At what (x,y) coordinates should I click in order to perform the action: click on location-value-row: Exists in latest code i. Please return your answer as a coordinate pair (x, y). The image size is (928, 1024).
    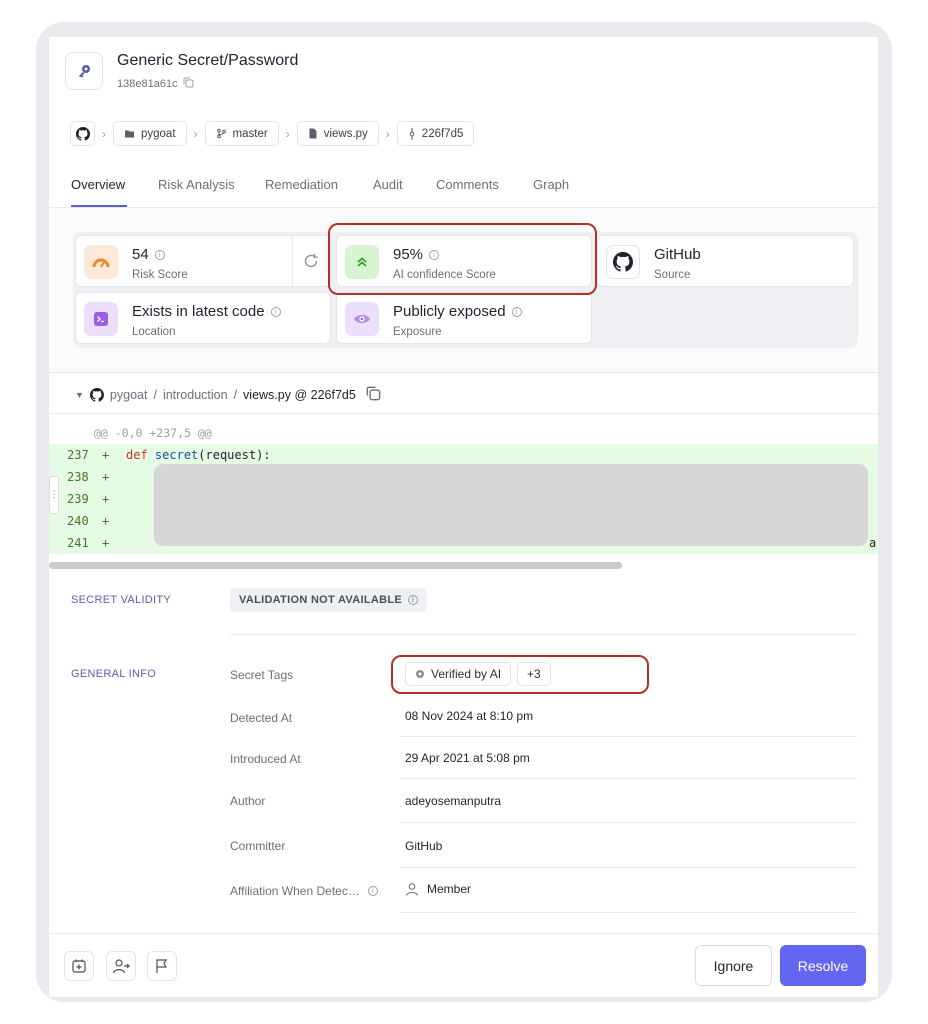
    Looking at the image, I should click on (206, 311).